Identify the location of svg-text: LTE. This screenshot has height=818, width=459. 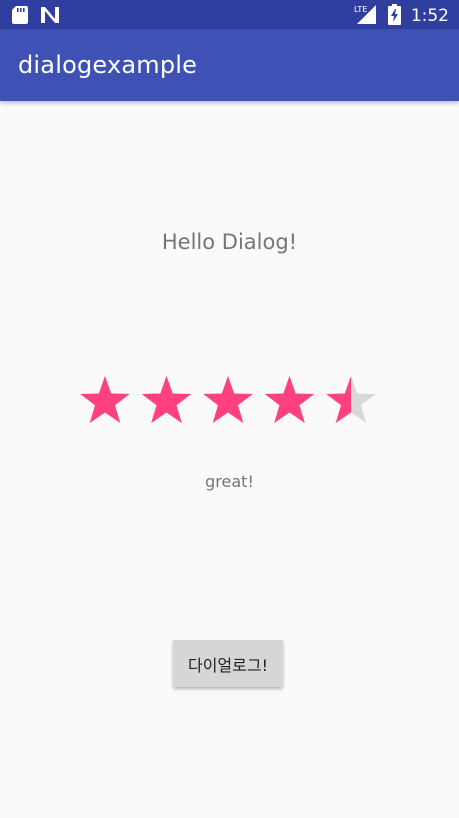
(360, 9).